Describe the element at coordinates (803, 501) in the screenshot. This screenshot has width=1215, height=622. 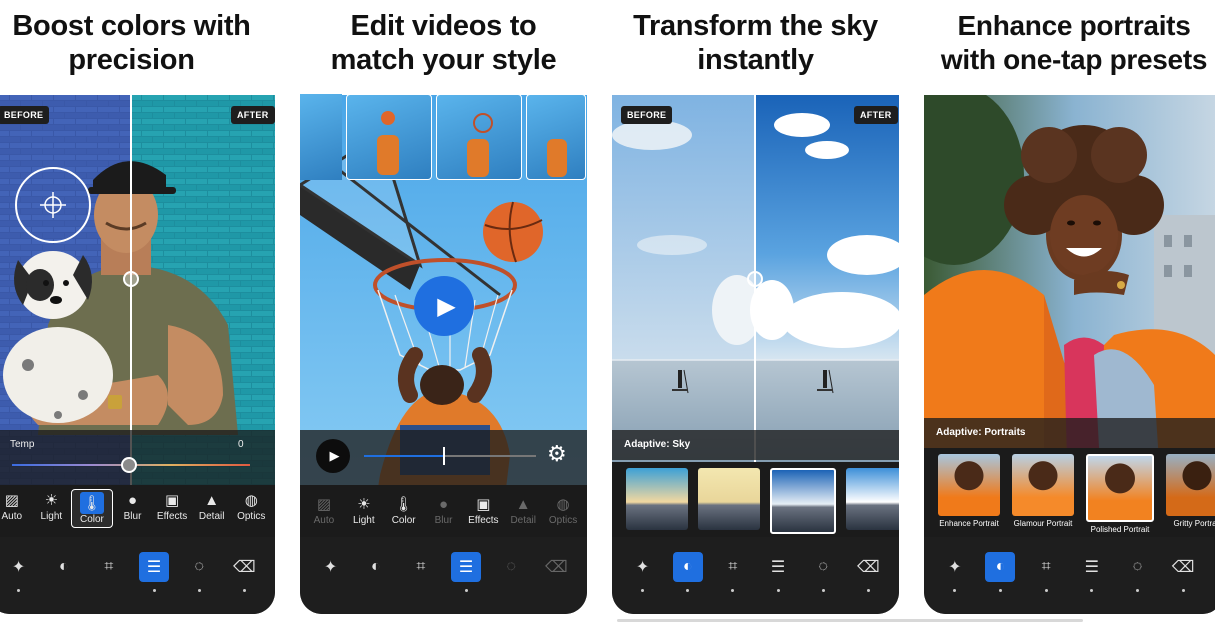
I see `sky-preset-thumb-selected` at that location.